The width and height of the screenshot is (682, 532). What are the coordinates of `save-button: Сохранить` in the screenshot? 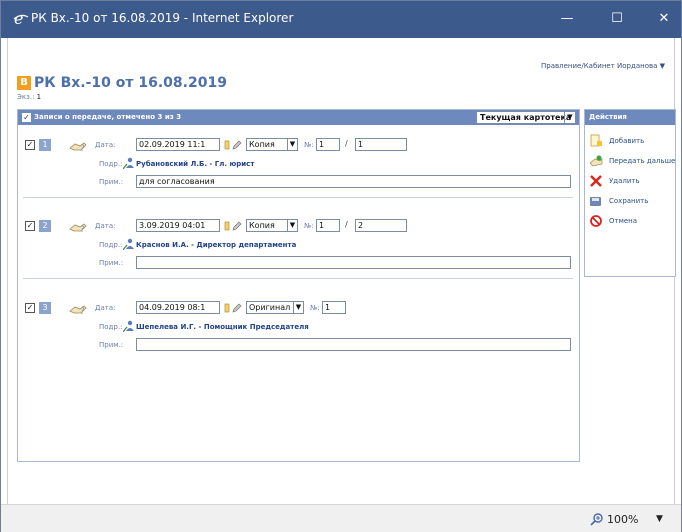 It's located at (632, 201).